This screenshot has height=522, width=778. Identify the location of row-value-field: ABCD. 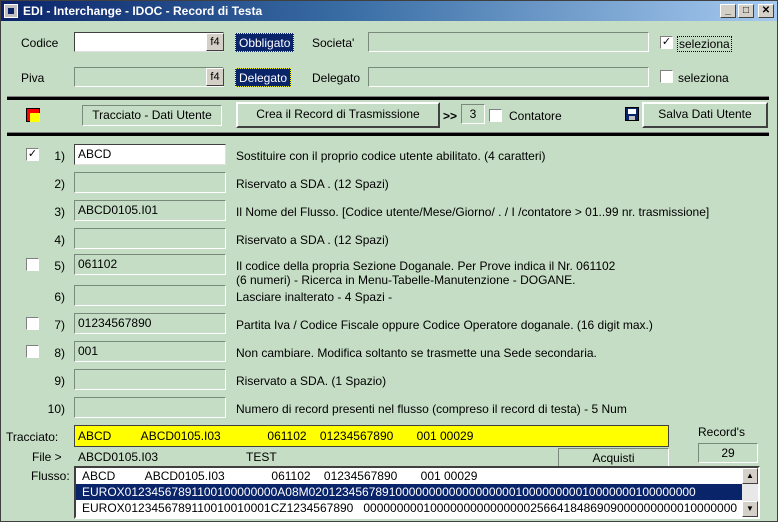
(150, 154).